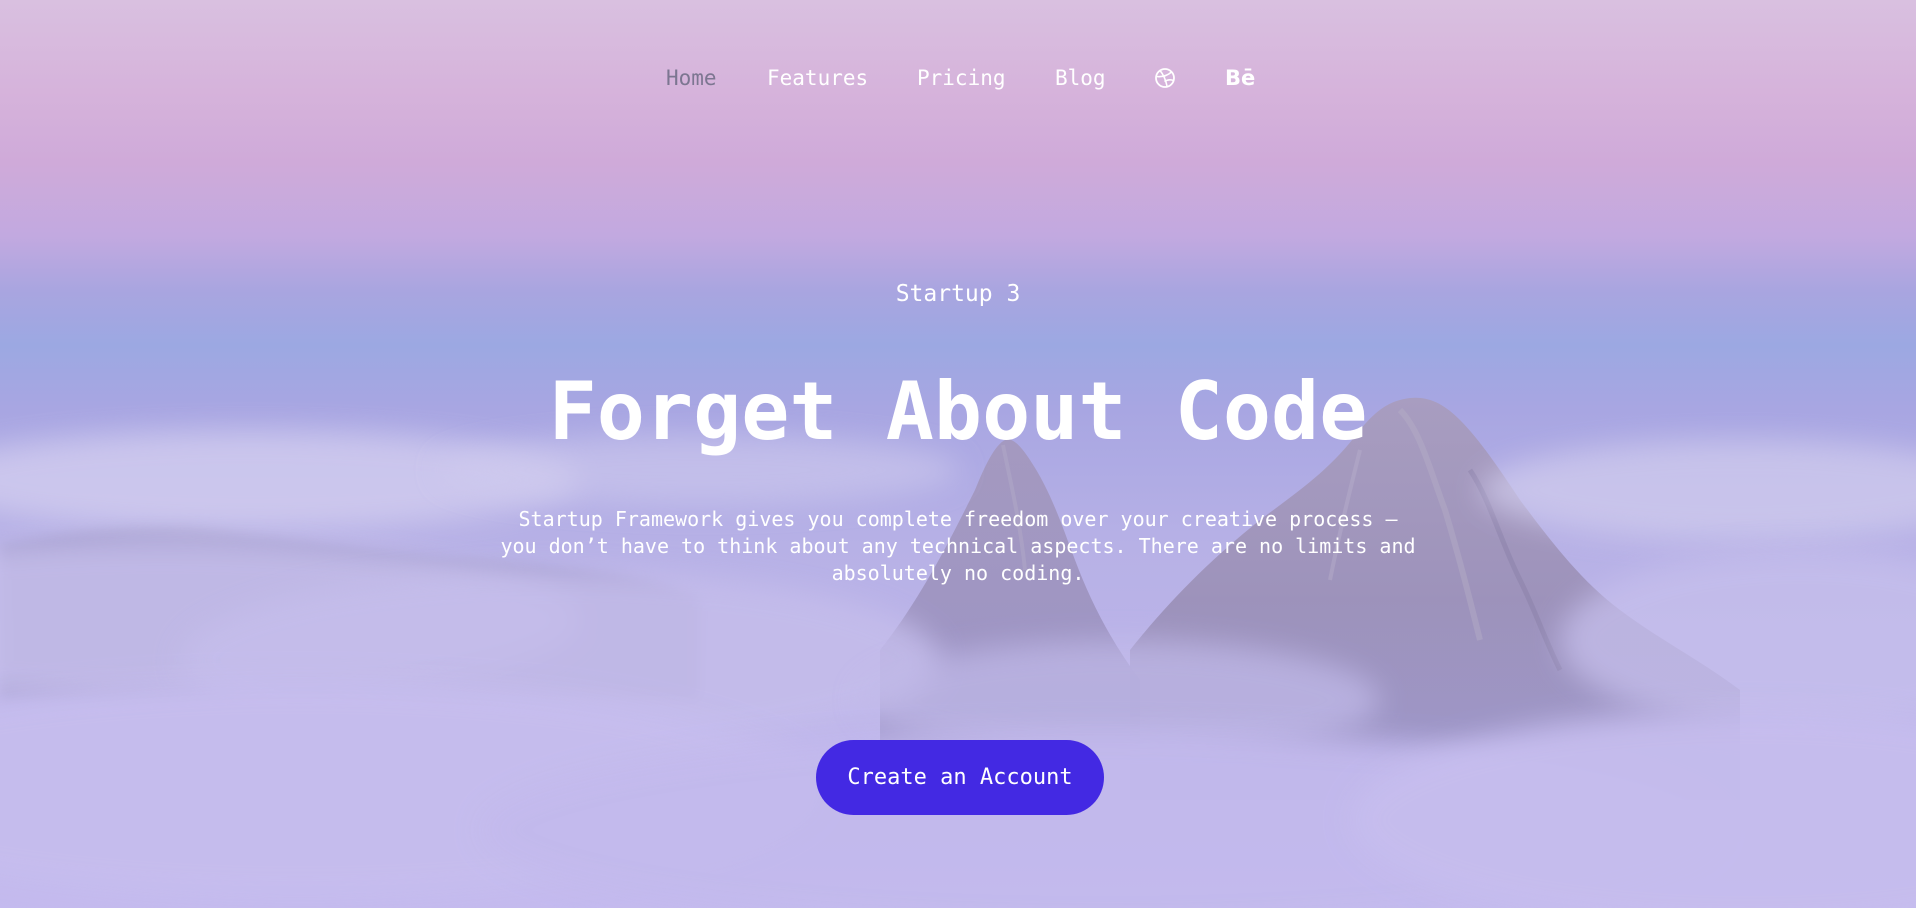 The height and width of the screenshot is (908, 1916). Describe the element at coordinates (958, 294) in the screenshot. I see `hero-eyebrow: Startup 3` at that location.